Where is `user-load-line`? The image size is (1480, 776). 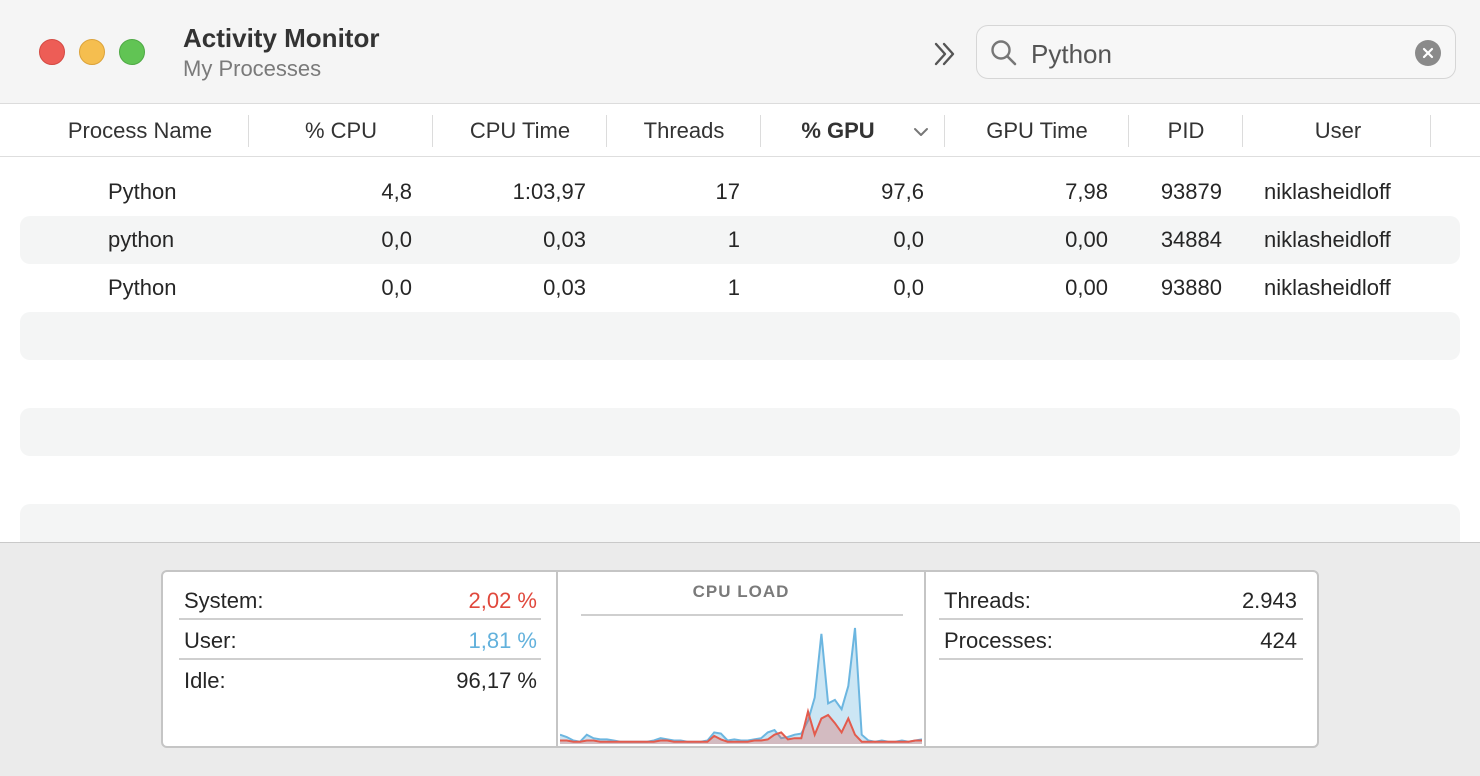 user-load-line is located at coordinates (741, 685).